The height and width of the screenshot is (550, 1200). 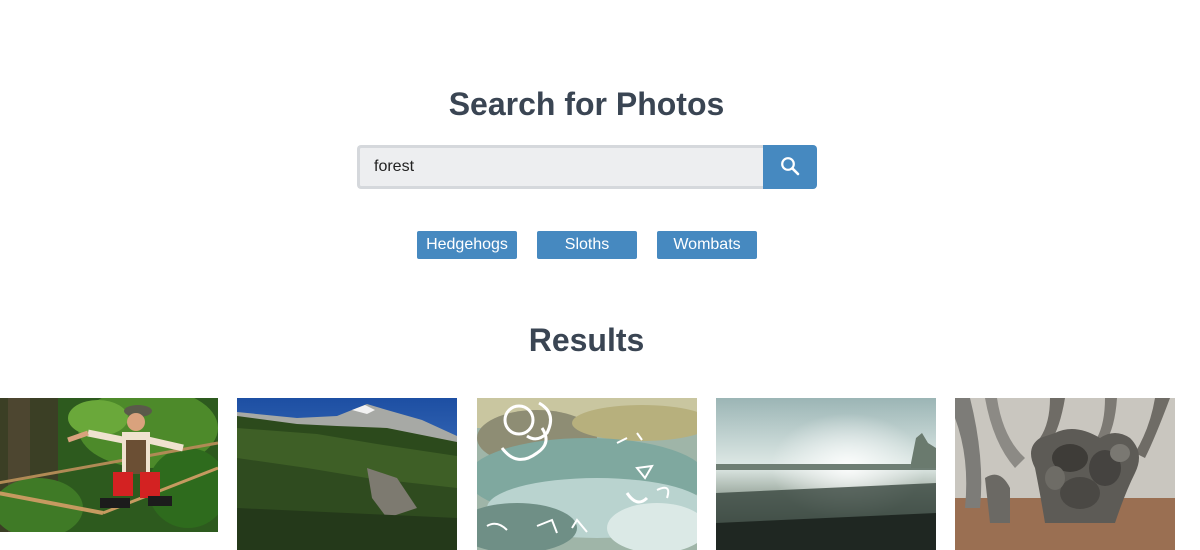 What do you see at coordinates (467, 245) in the screenshot?
I see `tag-hedgehogs-button: Hedgehogs` at bounding box center [467, 245].